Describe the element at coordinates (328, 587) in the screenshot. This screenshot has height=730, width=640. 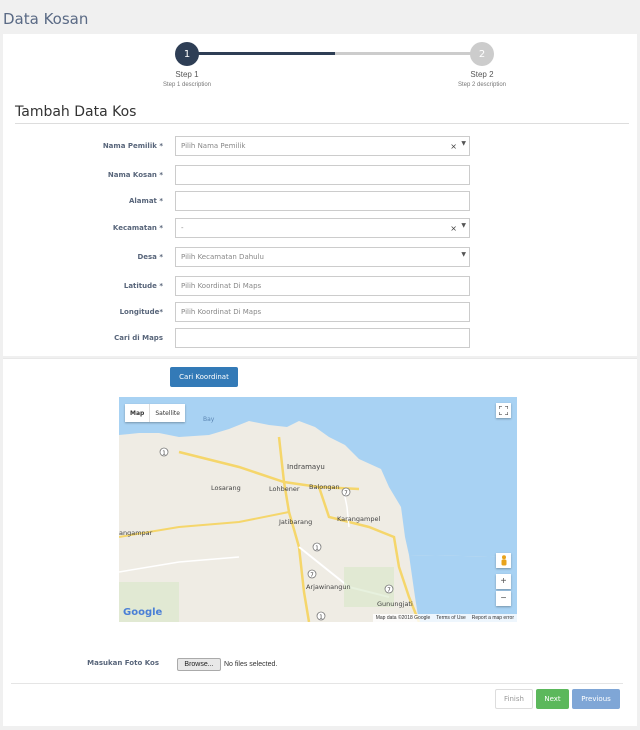
I see `map-label-arjawinangun: Arjawinangun` at that location.